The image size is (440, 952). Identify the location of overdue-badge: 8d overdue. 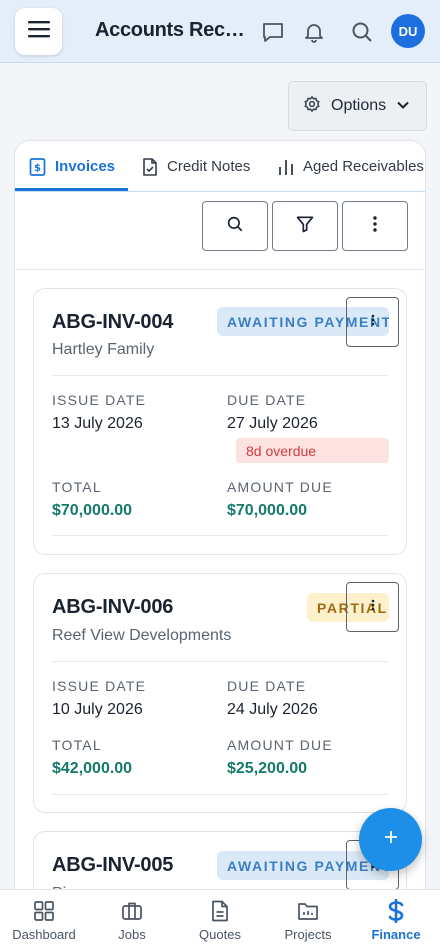
(312, 450).